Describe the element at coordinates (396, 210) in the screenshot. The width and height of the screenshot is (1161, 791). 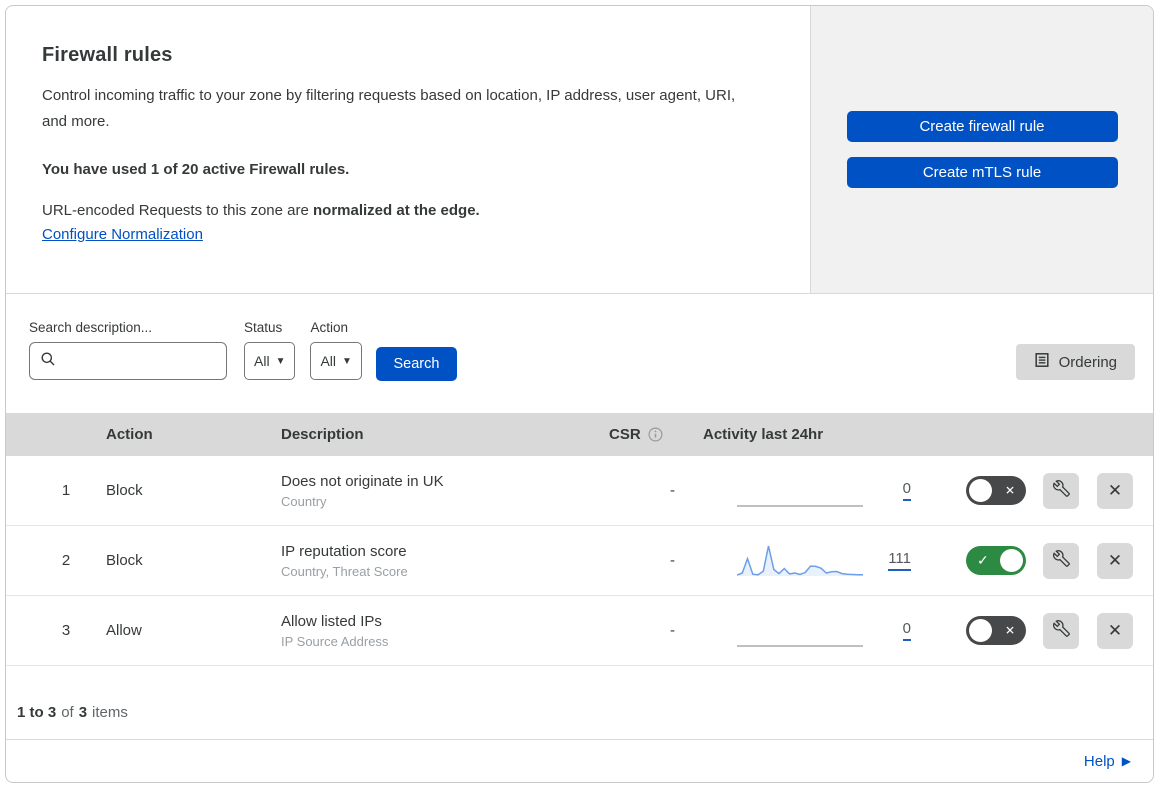
I see `normalization-bold: normalized at the edge.` at that location.